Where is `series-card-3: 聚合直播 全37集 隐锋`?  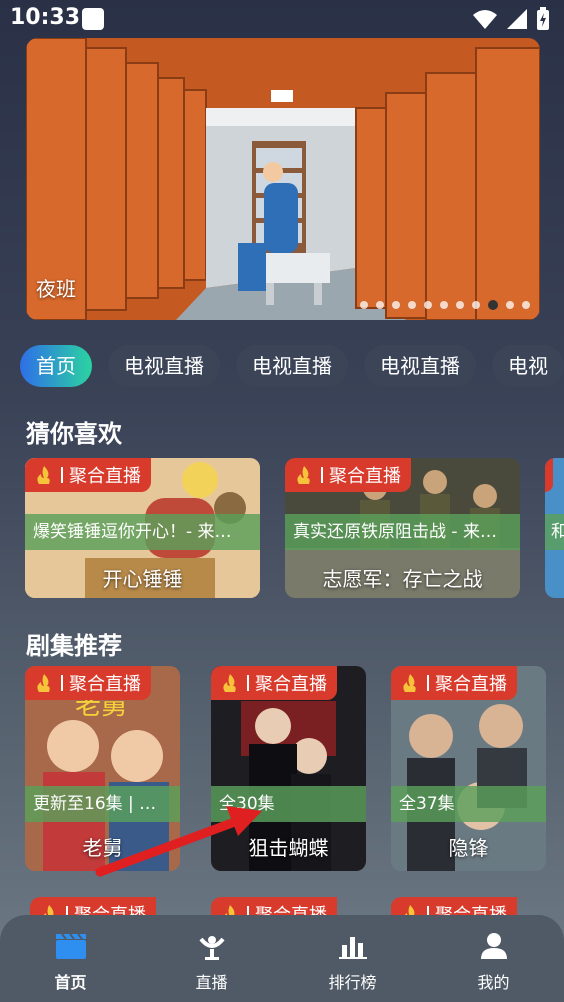 series-card-3: 聚合直播 全37集 隐锋 is located at coordinates (468, 768).